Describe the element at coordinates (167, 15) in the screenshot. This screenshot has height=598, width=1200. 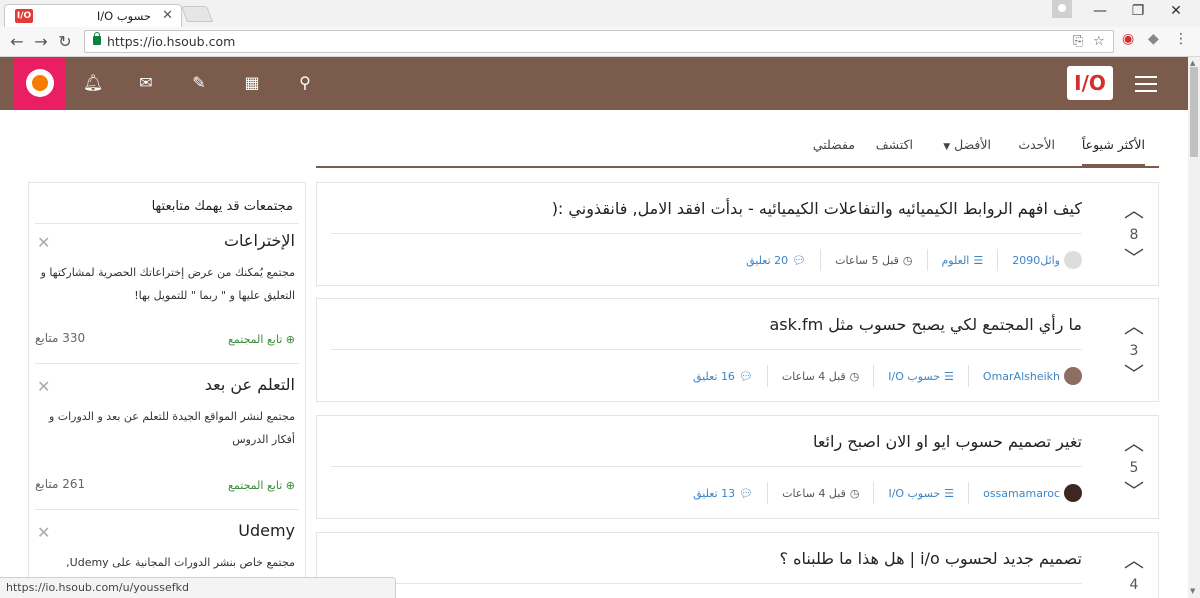
I see `close-tab-icon: ✕` at that location.